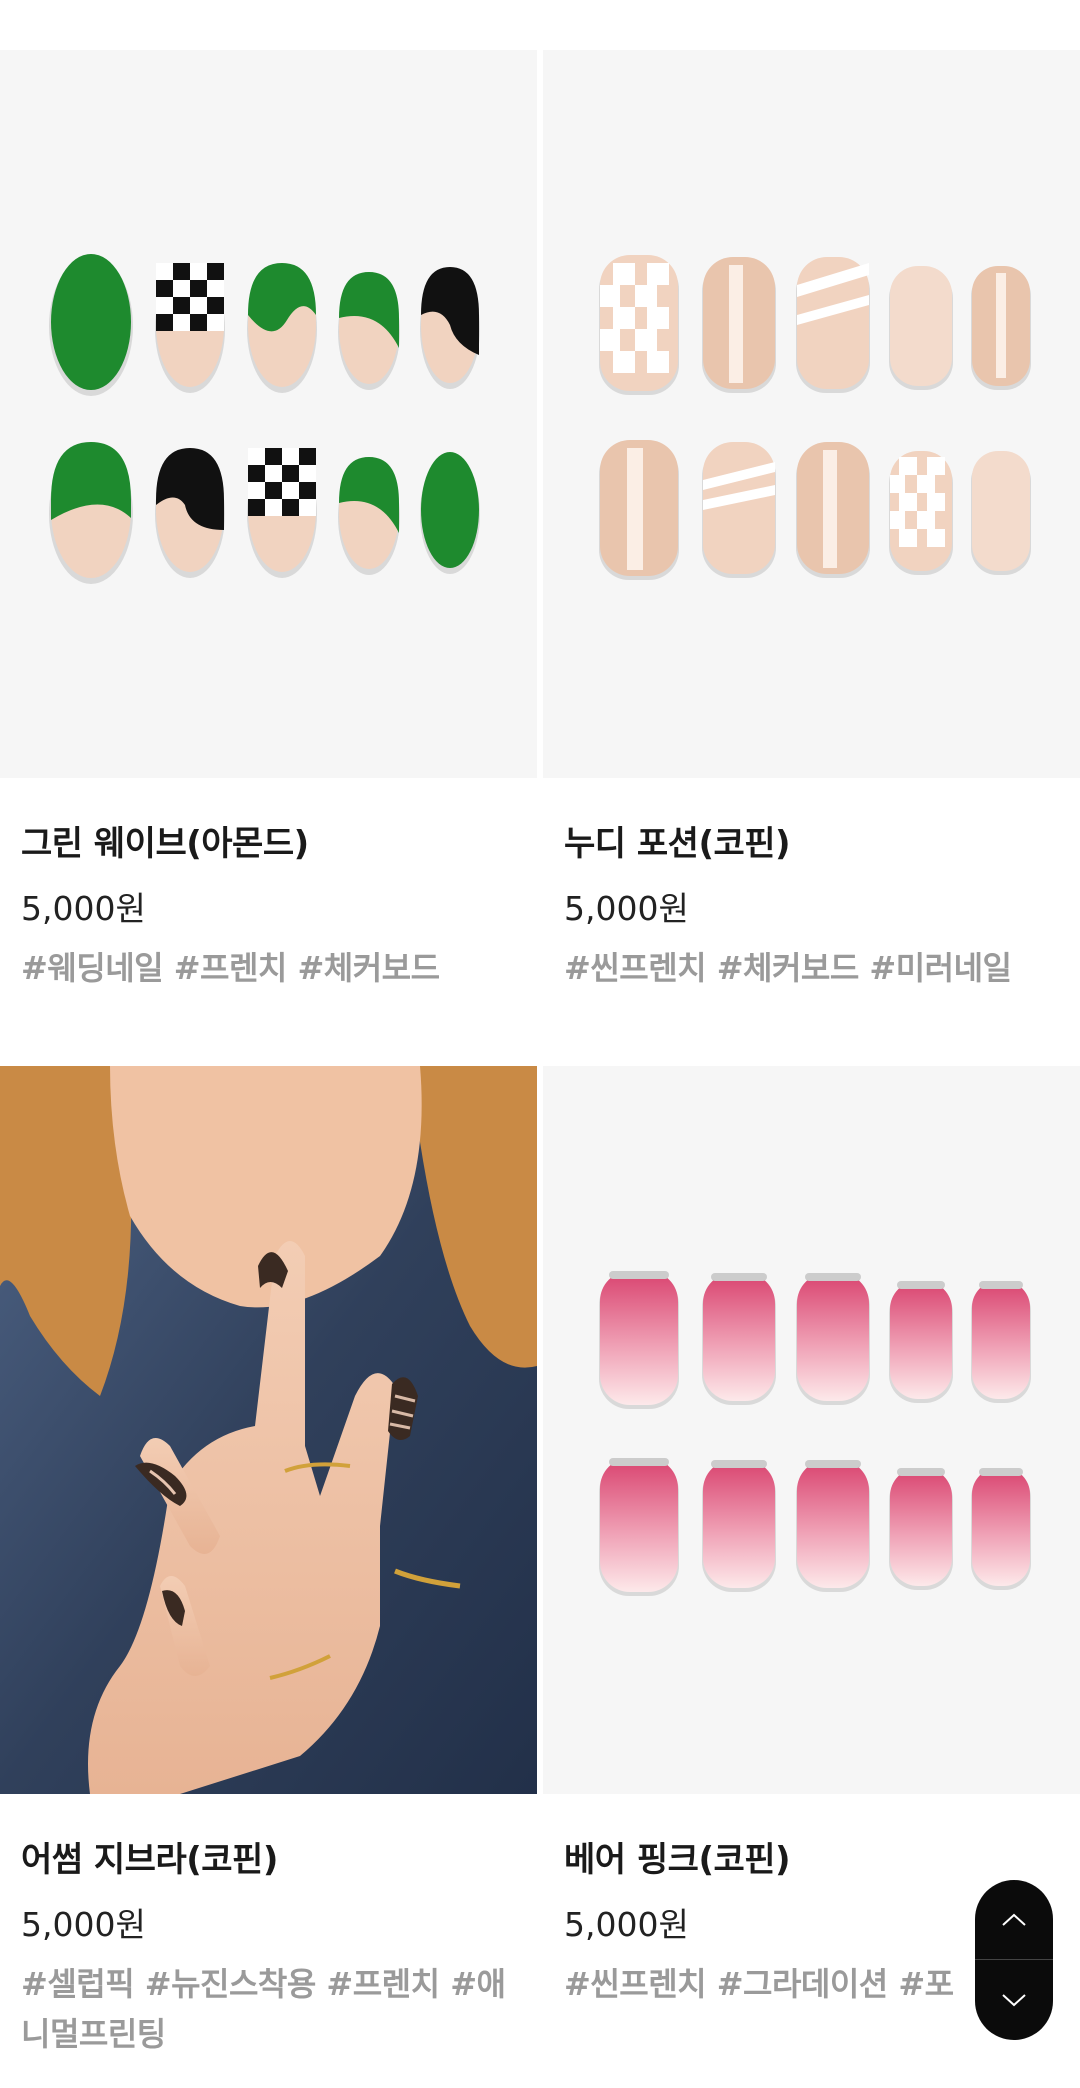 This screenshot has width=1080, height=2088. What do you see at coordinates (165, 840) in the screenshot?
I see `product-name: 그린 웨이브(아몬드)` at bounding box center [165, 840].